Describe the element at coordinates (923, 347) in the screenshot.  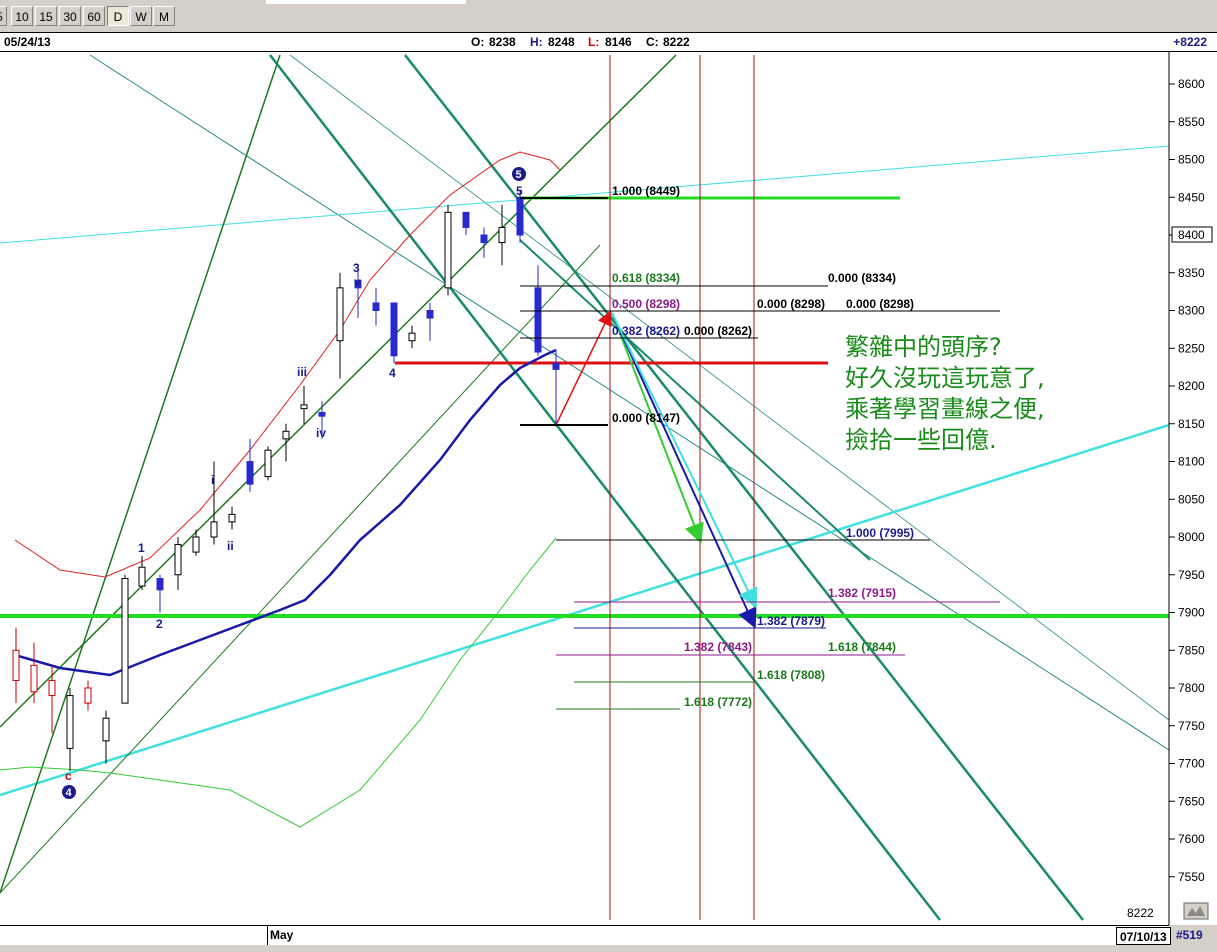
I see `annotation-line-1: 繁雜中的頭序?` at that location.